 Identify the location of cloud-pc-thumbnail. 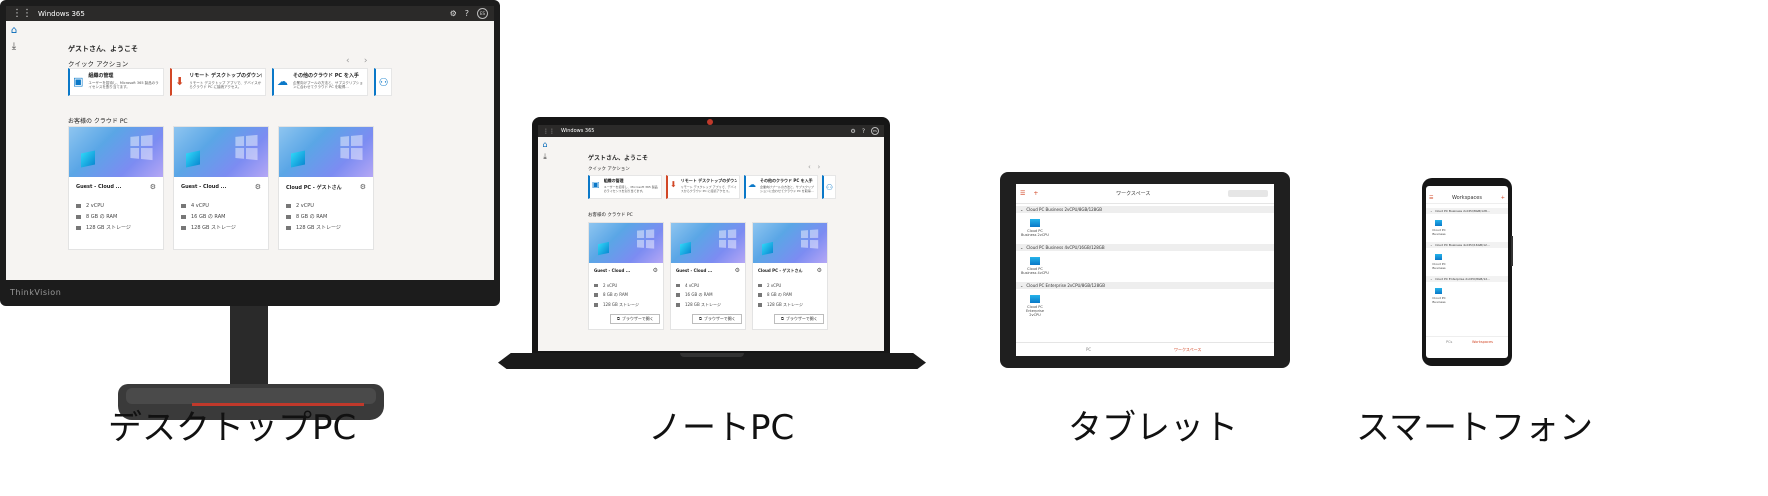
(326, 152).